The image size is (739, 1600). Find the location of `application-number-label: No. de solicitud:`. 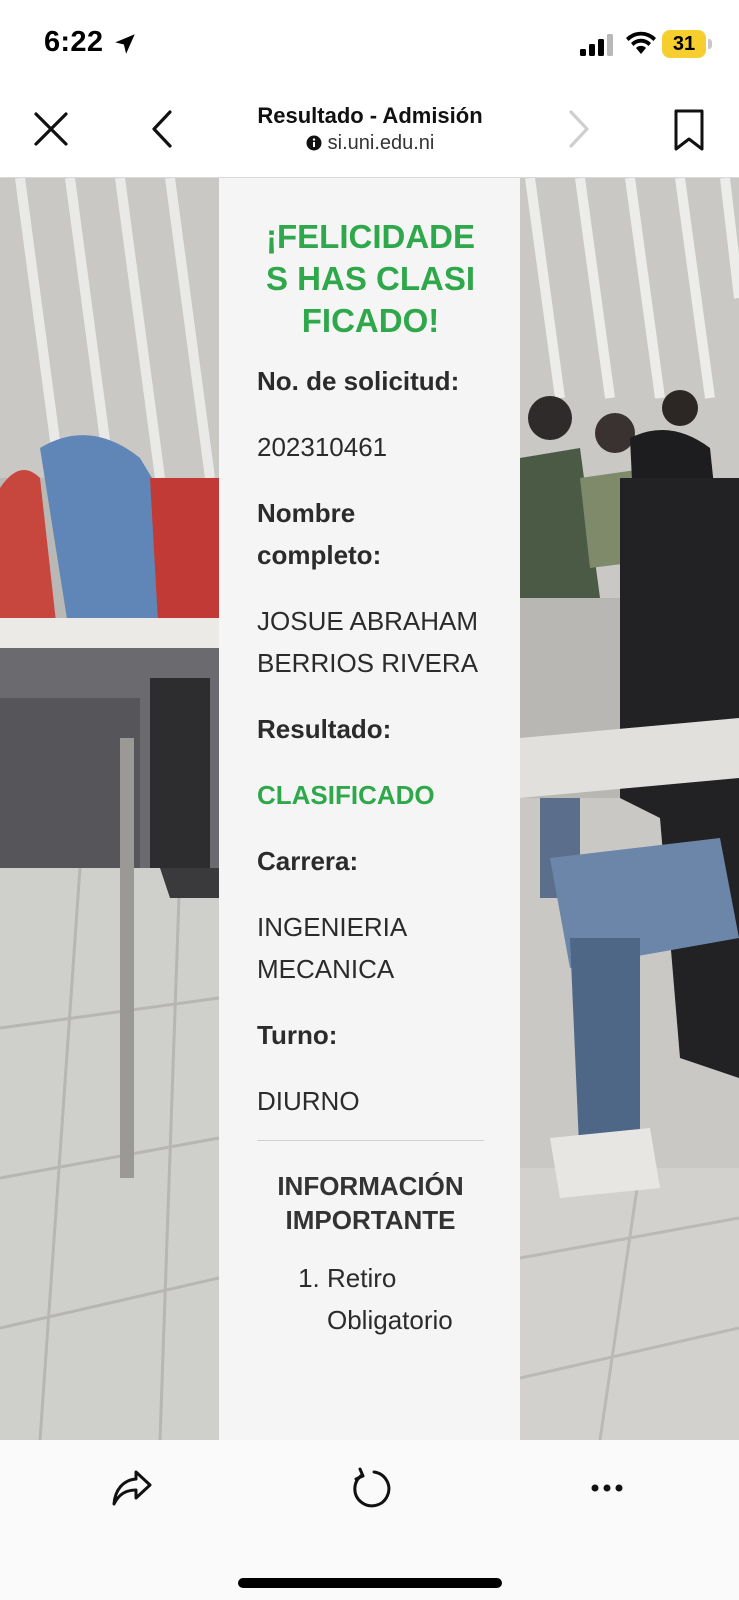

application-number-label: No. de solicitud: is located at coordinates (358, 381).